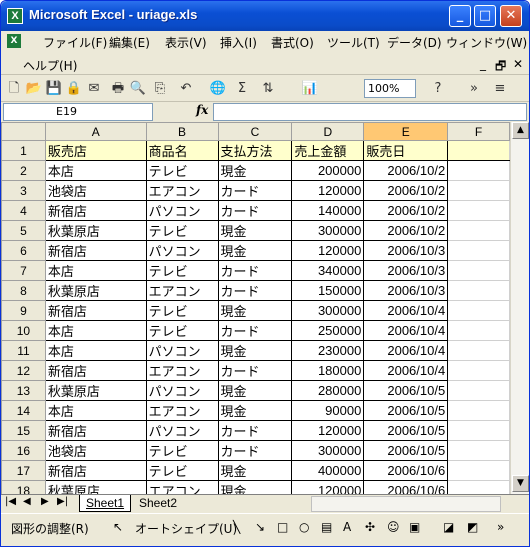 The image size is (530, 547). What do you see at coordinates (160, 89) in the screenshot?
I see `copy-icon: ⎘` at bounding box center [160, 89].